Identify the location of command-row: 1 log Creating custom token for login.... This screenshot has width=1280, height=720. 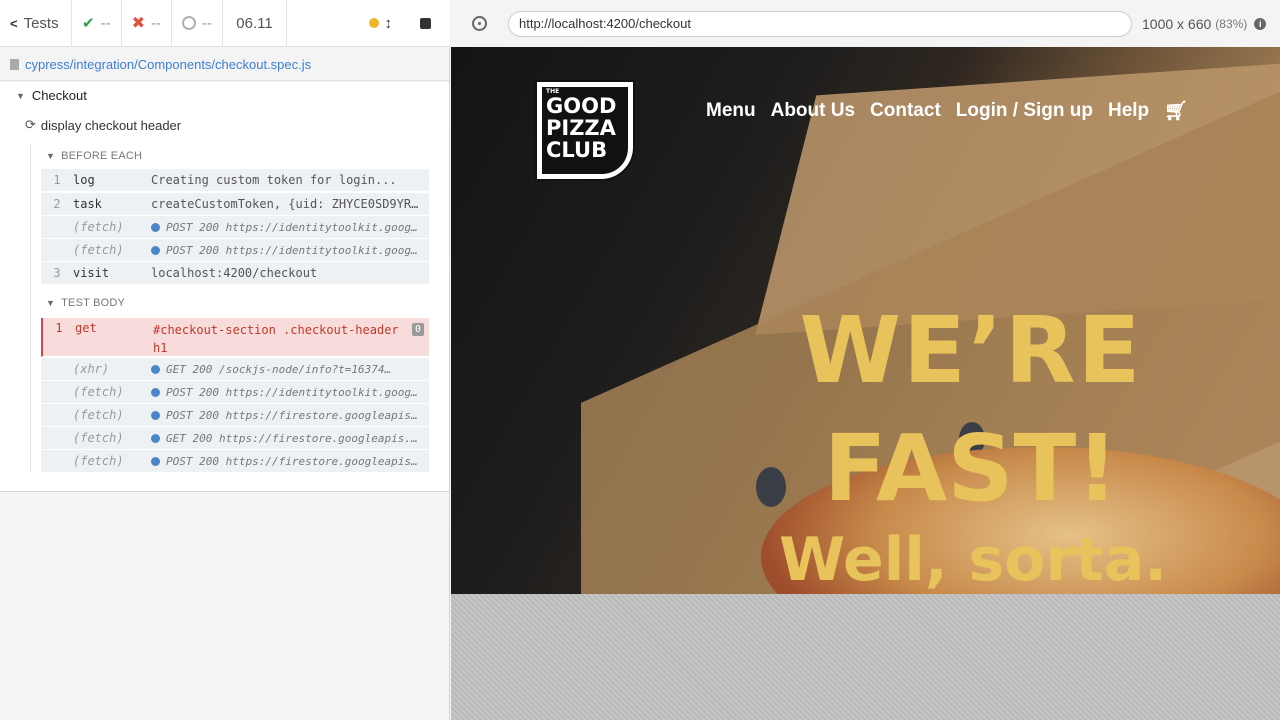
(235, 180).